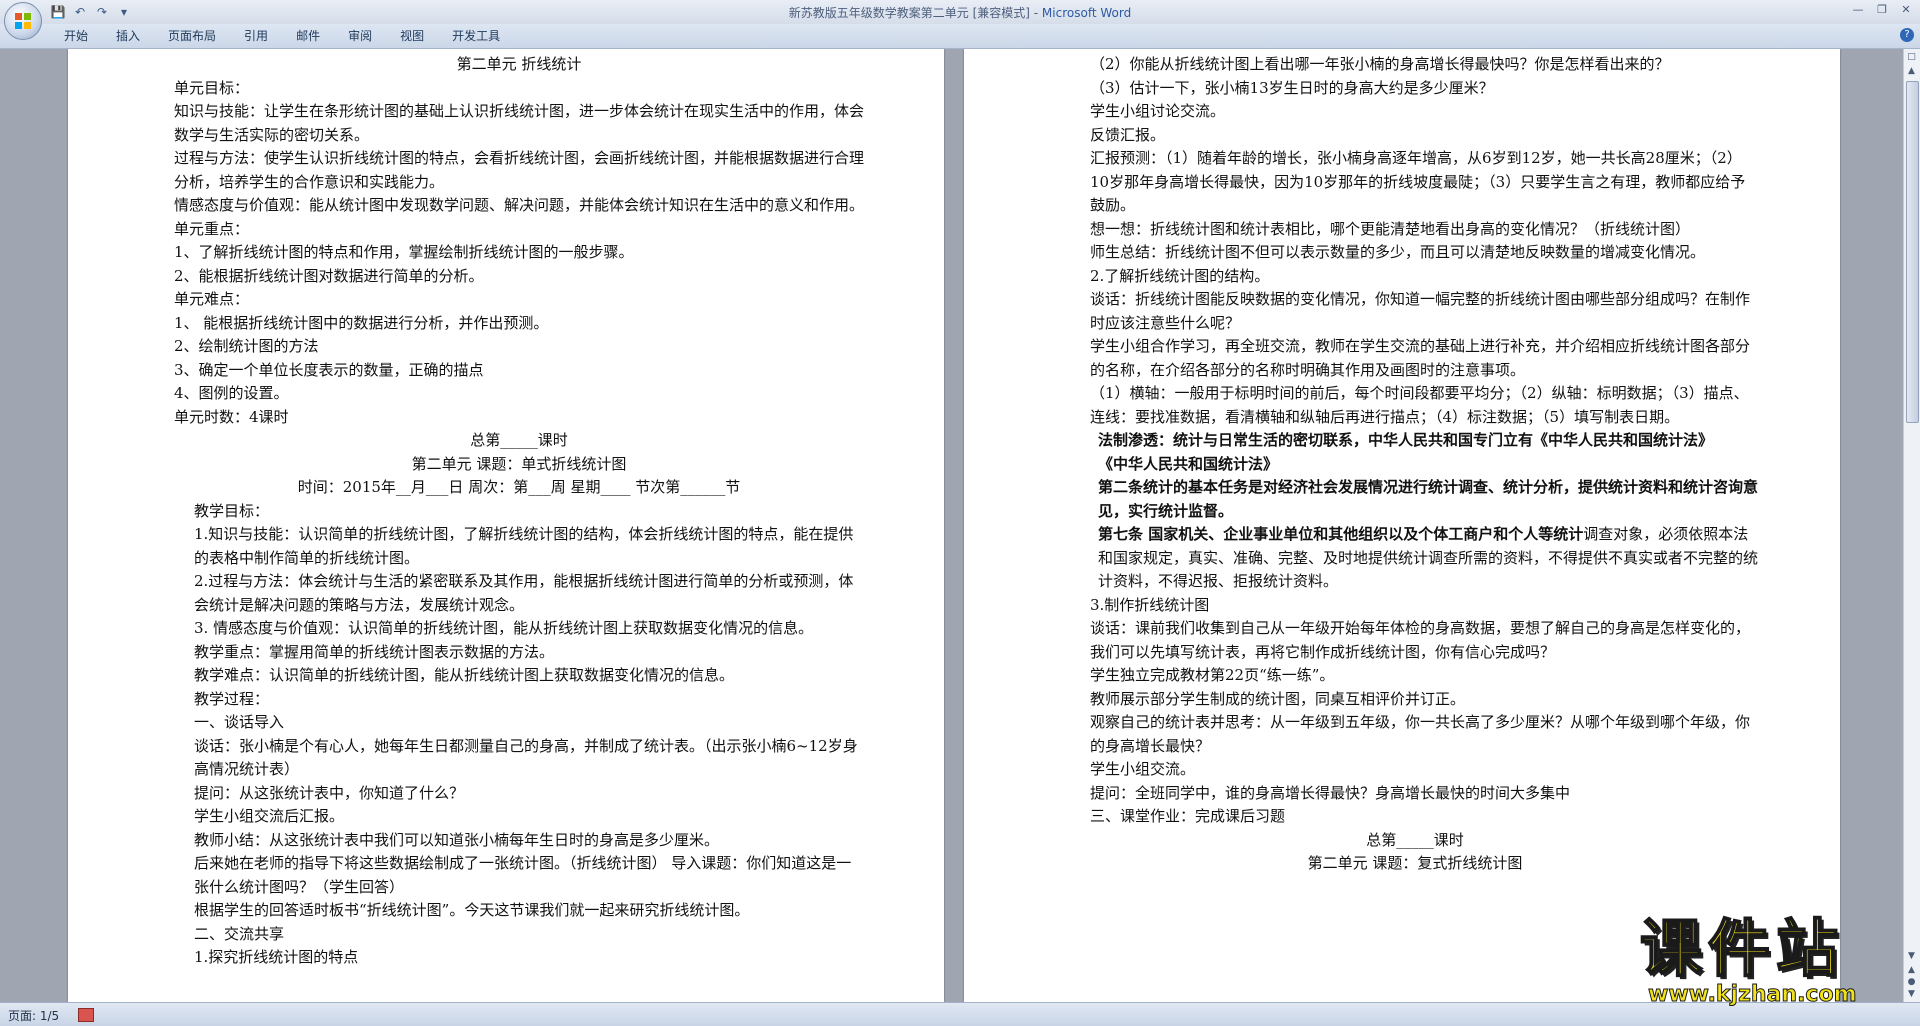 Image resolution: width=1920 pixels, height=1026 pixels. Describe the element at coordinates (329, 369) in the screenshot. I see `paragraph: 3、确定一个单位长度表示的数量，正确的描点` at that location.